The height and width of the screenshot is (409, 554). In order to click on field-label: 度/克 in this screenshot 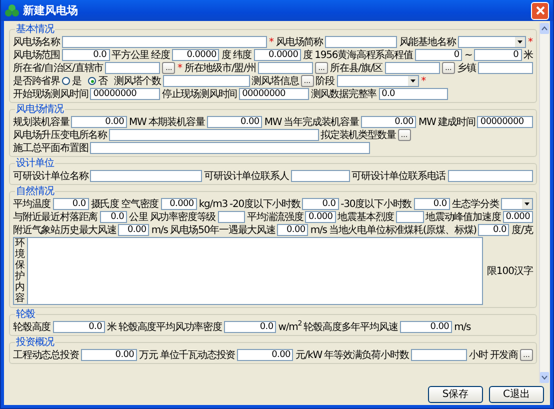, I will do `click(522, 230)`.